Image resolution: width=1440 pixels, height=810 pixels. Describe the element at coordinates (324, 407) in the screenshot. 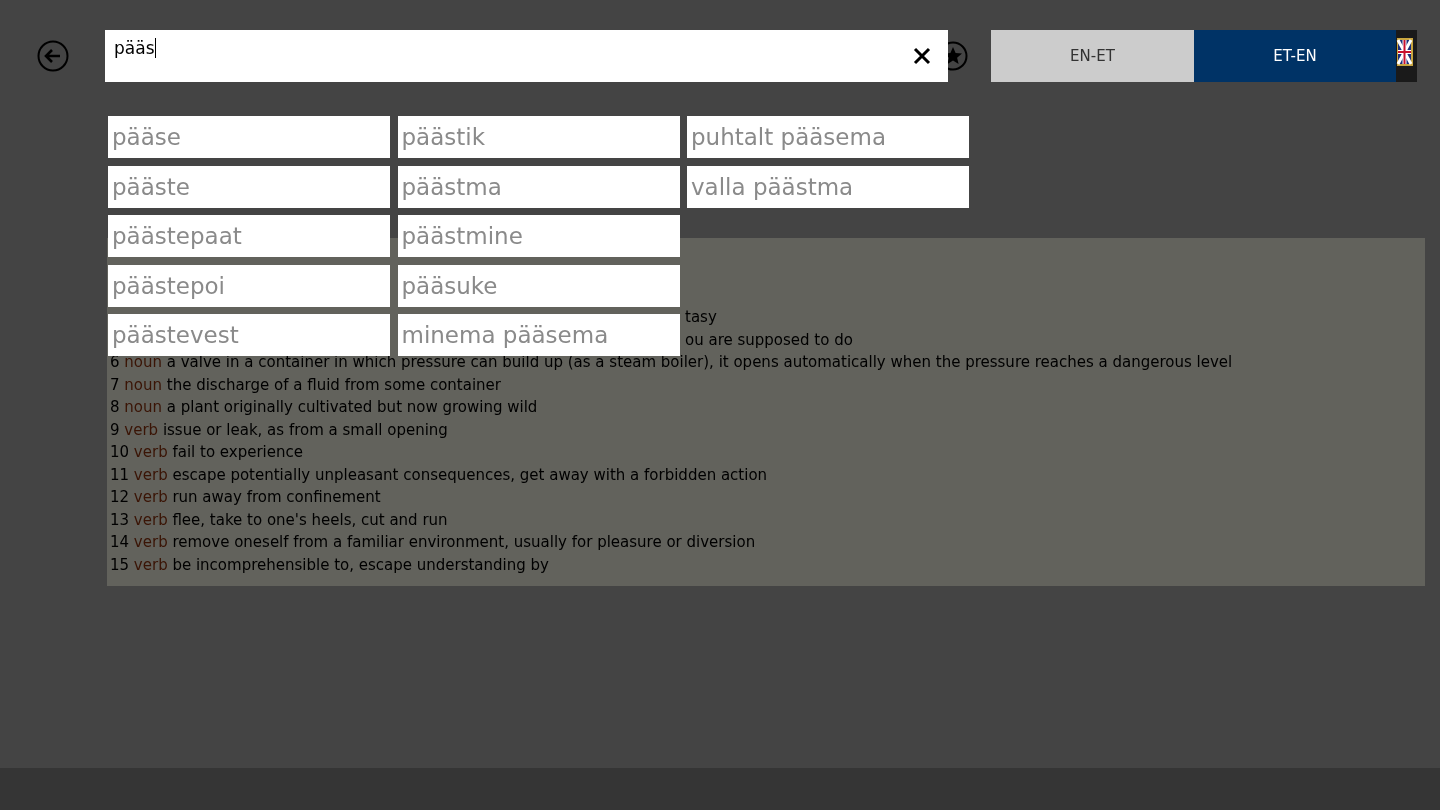

I see `definition-line: 8 noun a plant originally cultivated but now growing wild` at that location.